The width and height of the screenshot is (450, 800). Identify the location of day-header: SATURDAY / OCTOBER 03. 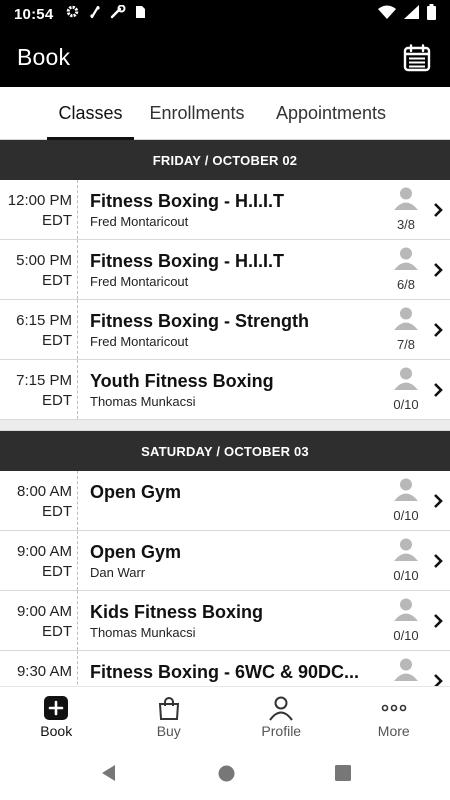
(225, 451).